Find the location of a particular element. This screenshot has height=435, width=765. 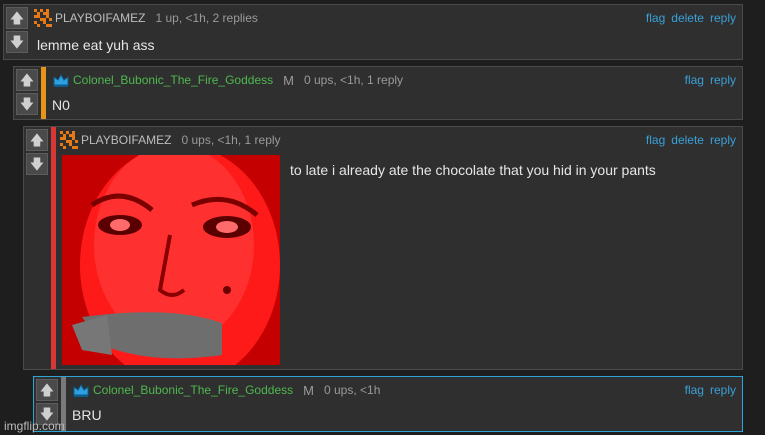

comment-text: lemme eat yuh ass is located at coordinates (96, 45).